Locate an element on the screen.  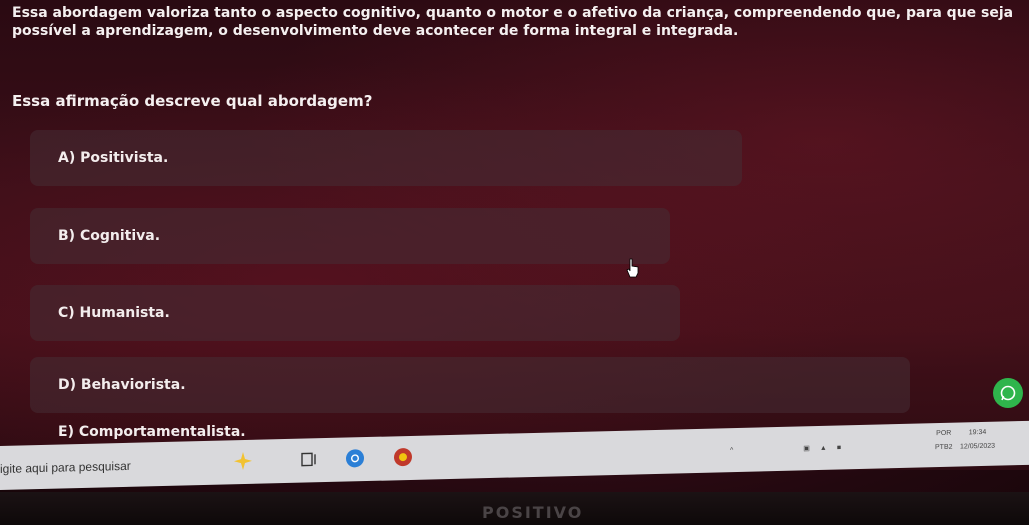
whatsapp-icon is located at coordinates (1008, 393).